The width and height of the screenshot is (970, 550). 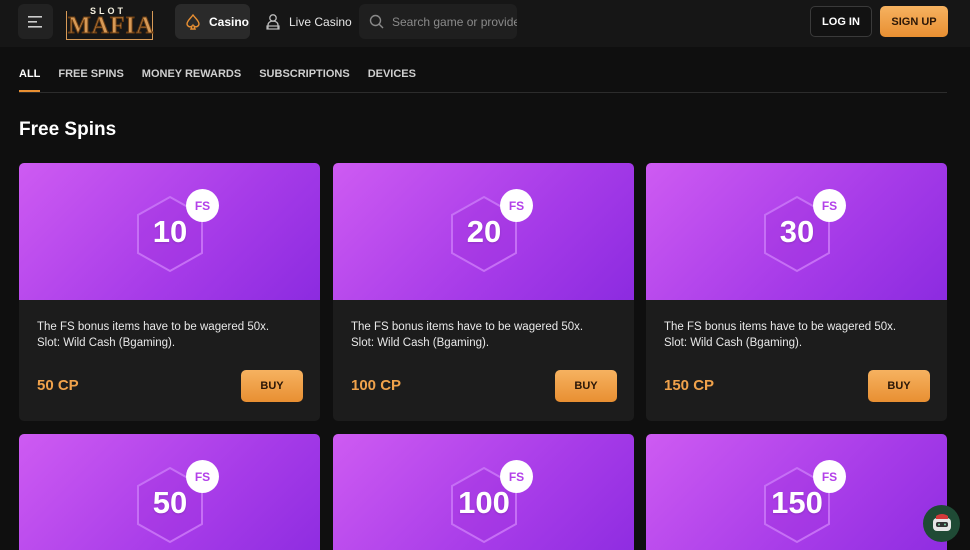 I want to click on card-price: 50 CP, so click(x=58, y=385).